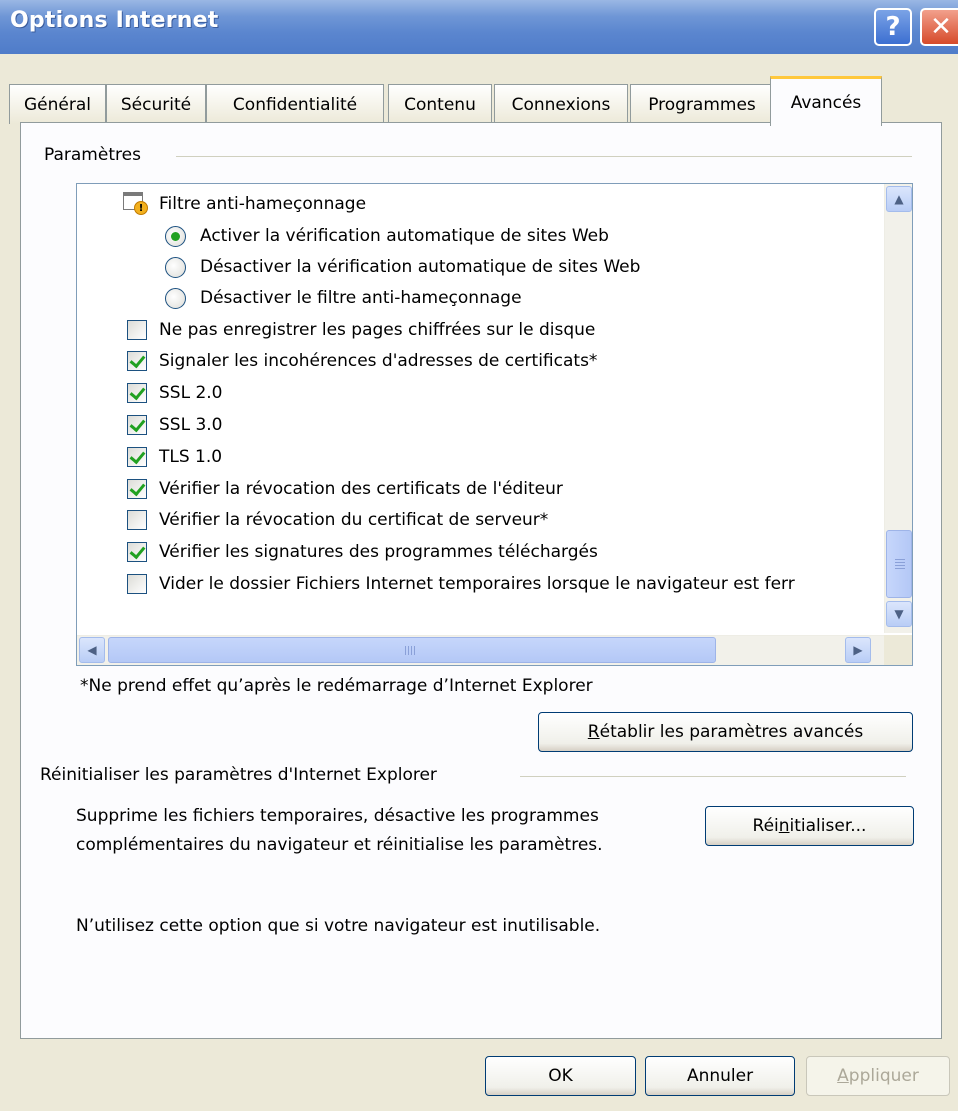  I want to click on help-icon: ?, so click(893, 27).